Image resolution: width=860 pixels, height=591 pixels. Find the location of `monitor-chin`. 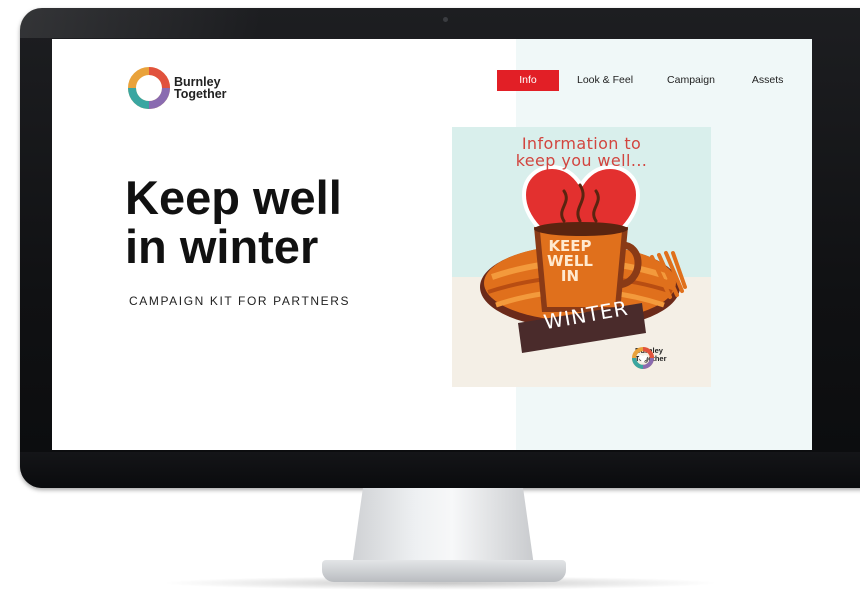

monitor-chin is located at coordinates (440, 470).